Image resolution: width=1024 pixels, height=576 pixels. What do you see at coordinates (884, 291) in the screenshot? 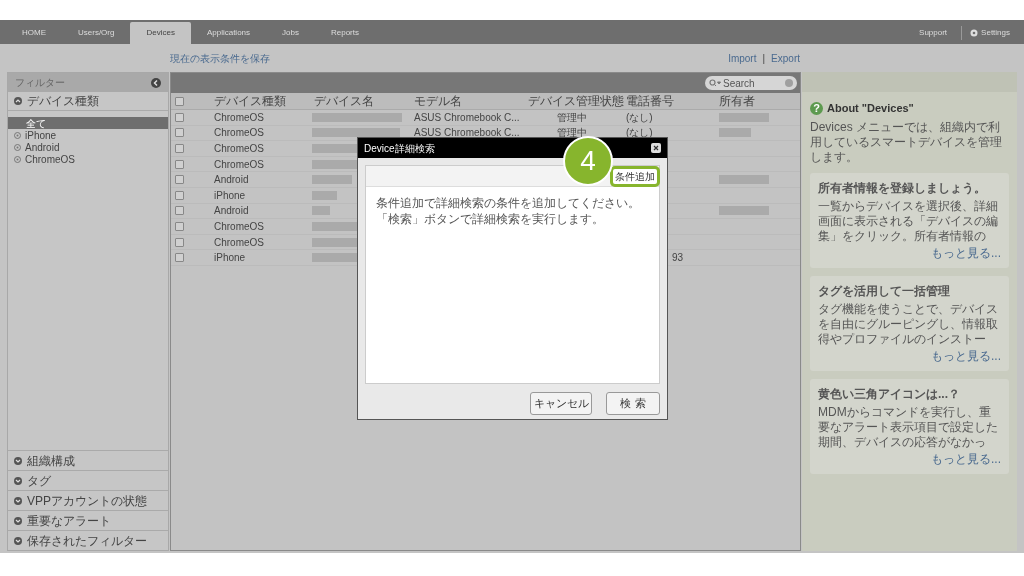
I see `tip-title: タグを活用して一括管理` at bounding box center [884, 291].